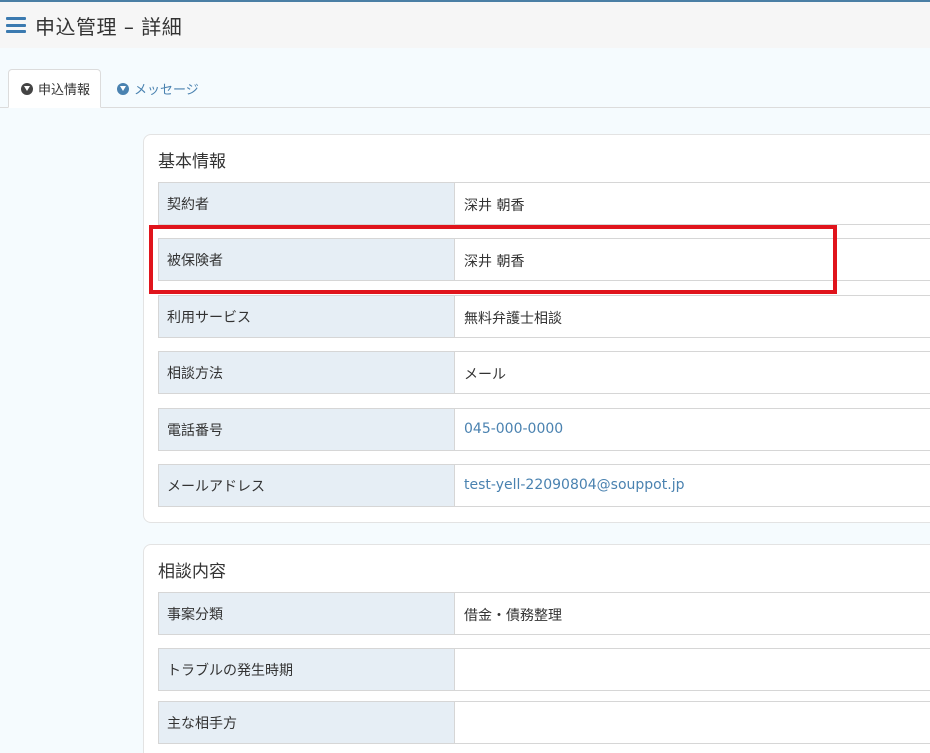  What do you see at coordinates (307, 372) in the screenshot?
I see `row-label: 相談方法` at bounding box center [307, 372].